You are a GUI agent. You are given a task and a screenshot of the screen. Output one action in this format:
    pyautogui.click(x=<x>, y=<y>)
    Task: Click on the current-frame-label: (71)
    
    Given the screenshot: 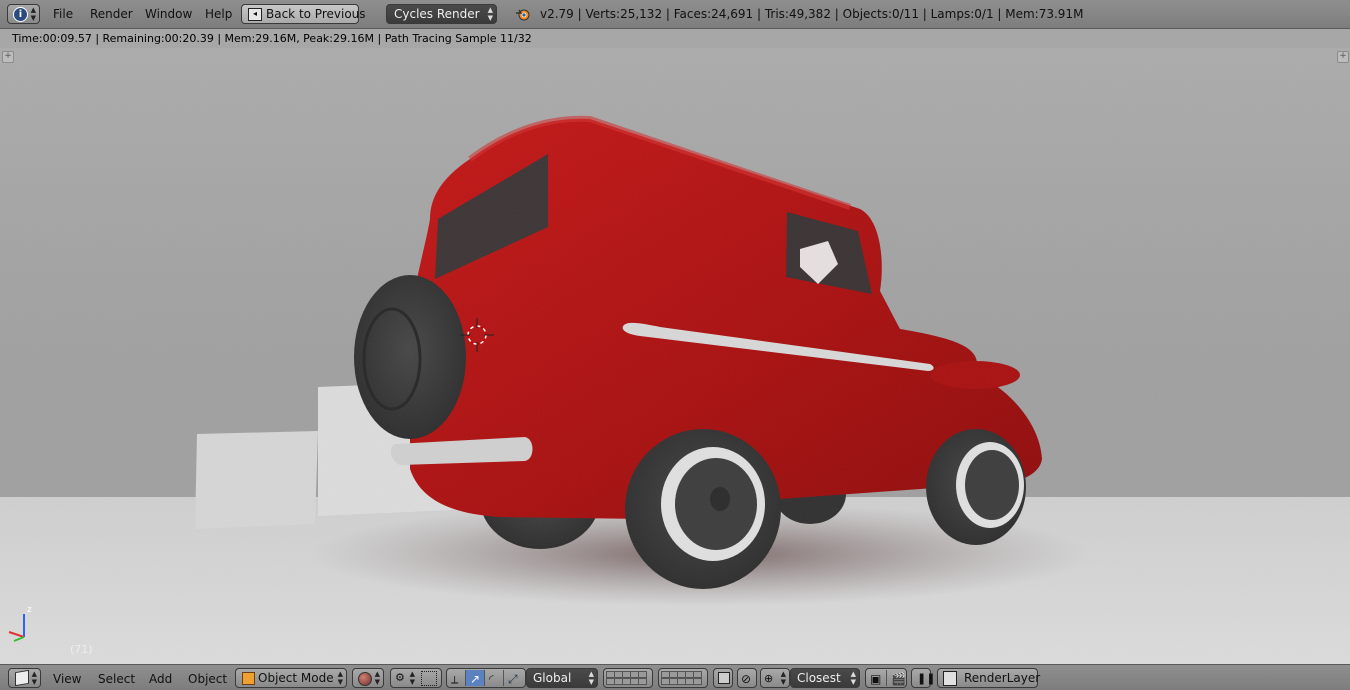 What is the action you would take?
    pyautogui.click(x=81, y=649)
    